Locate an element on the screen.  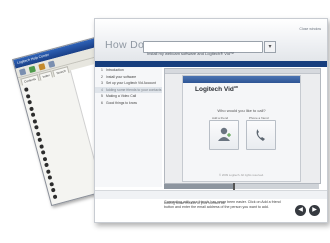
back-icon is located at coordinates (32, 69).